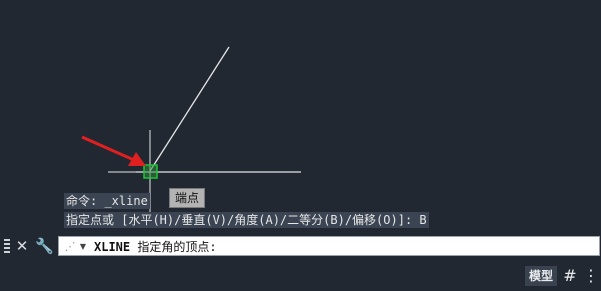 This screenshot has width=601, height=291. I want to click on command-bar: ✕ 🔧 ⋰ ▼ XLINE 指定角的顶点:, so click(300, 246).